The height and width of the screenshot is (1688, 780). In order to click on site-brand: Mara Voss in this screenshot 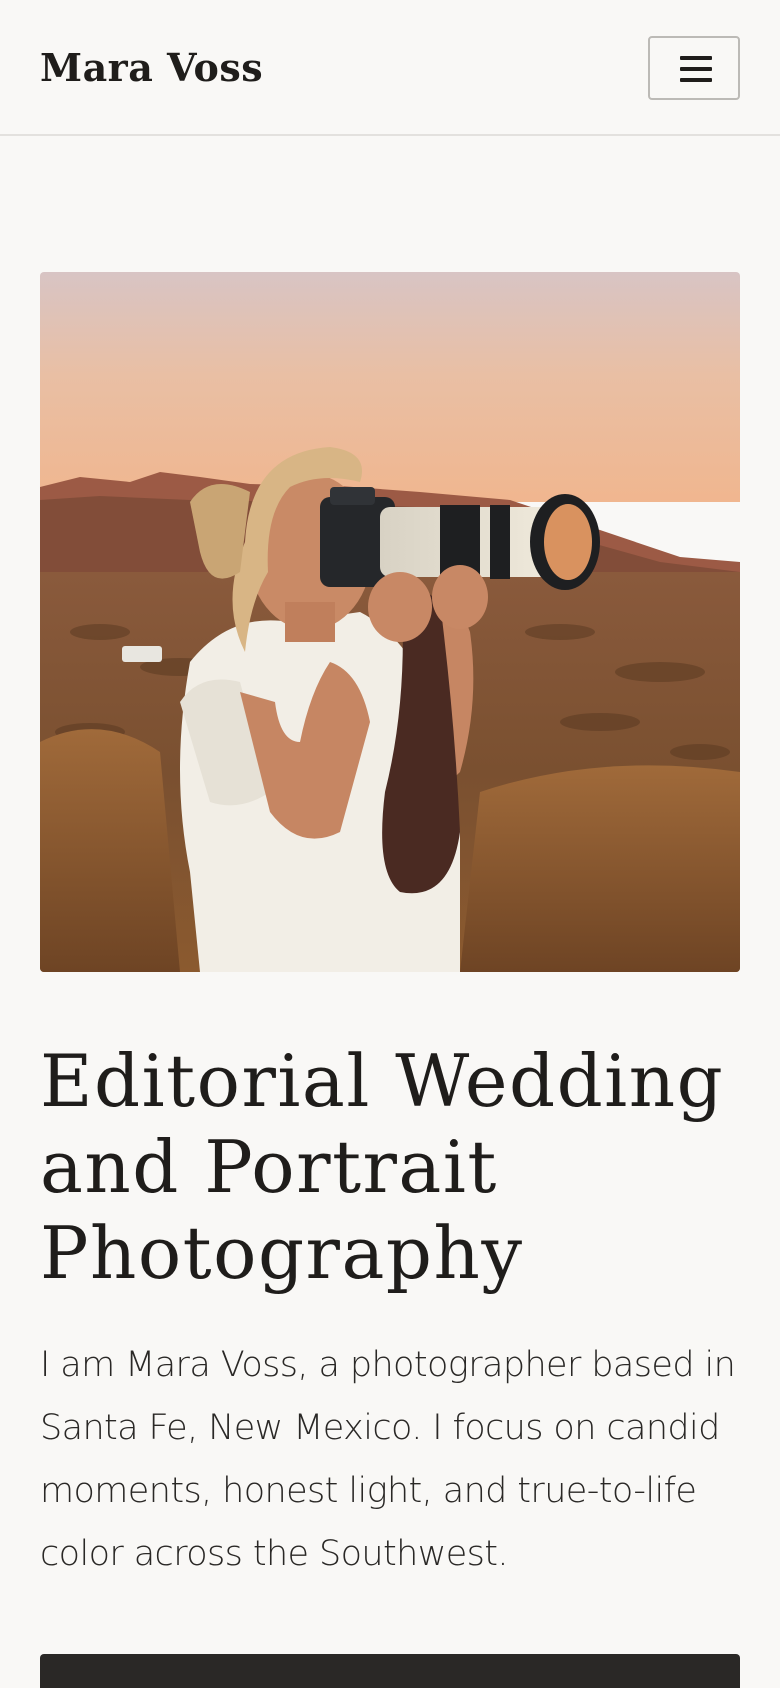, I will do `click(151, 68)`.